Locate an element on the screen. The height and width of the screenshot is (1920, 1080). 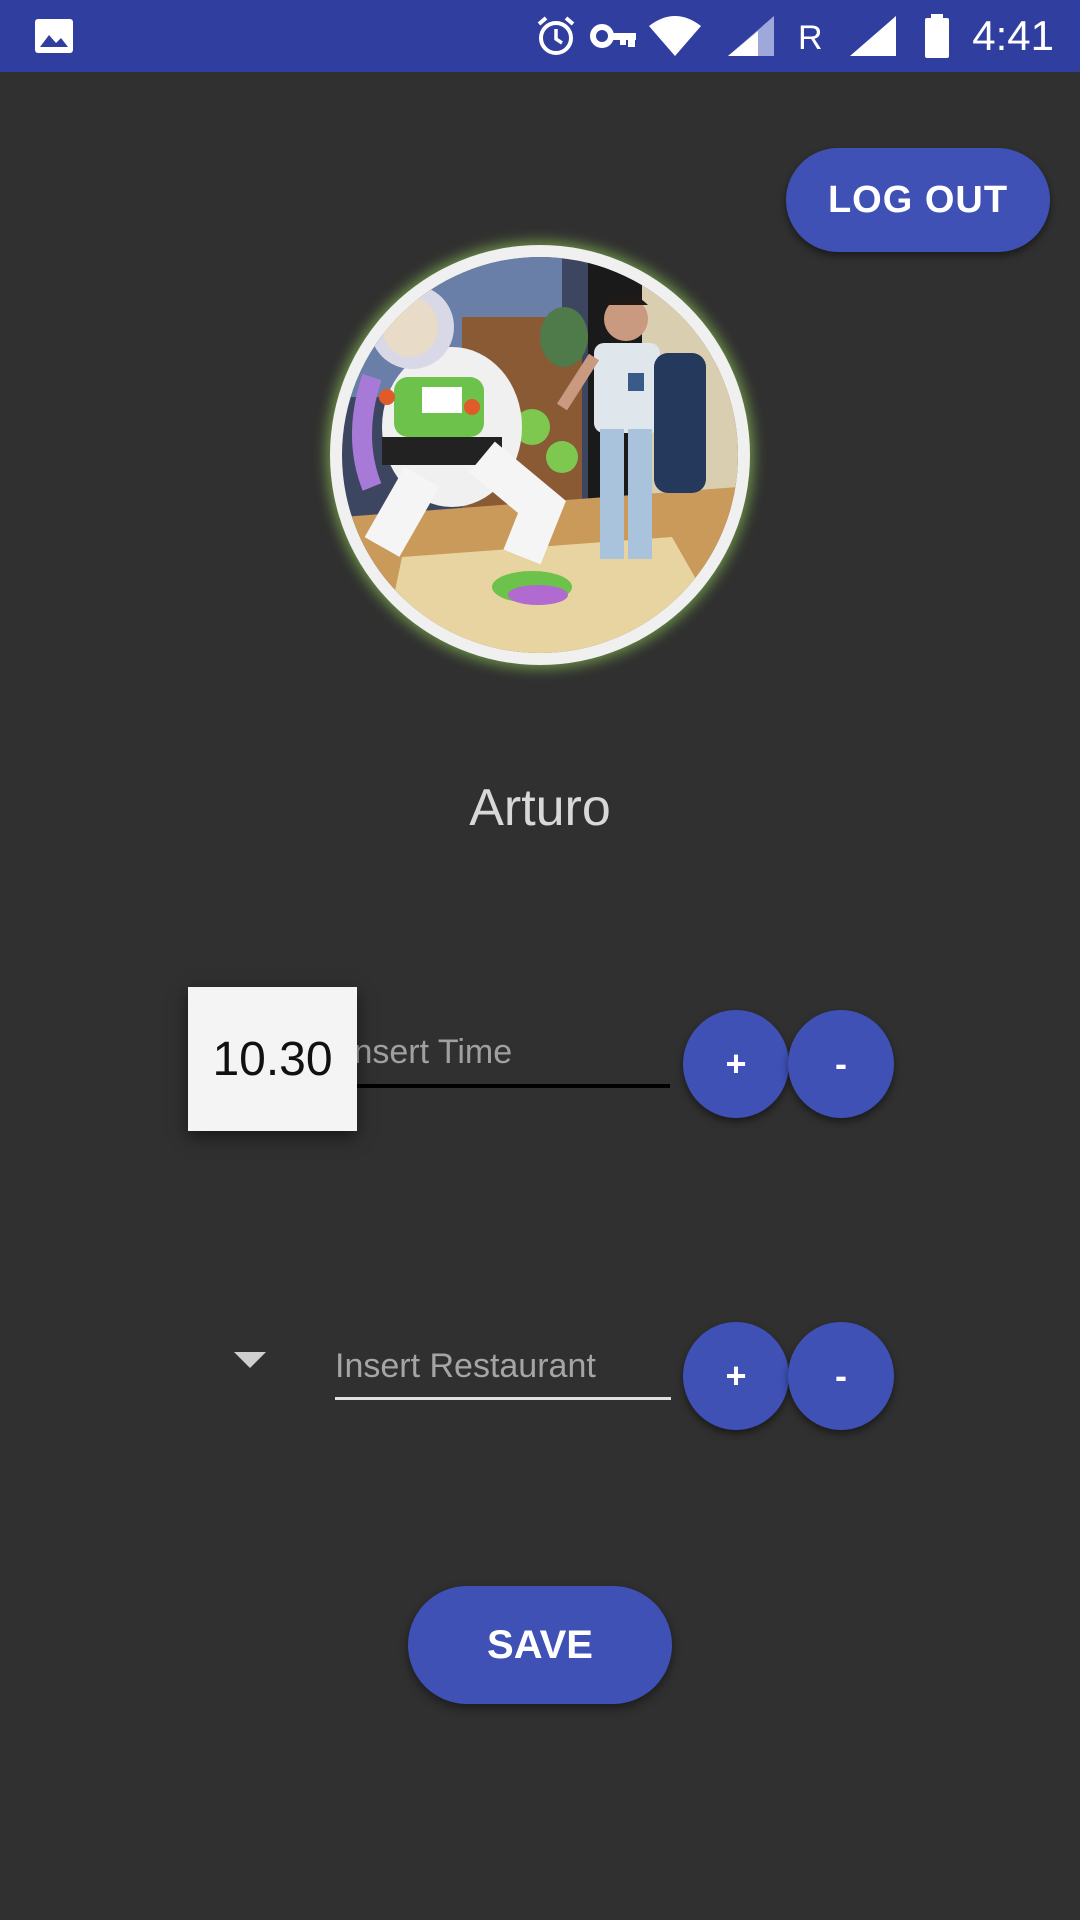
username-label: Arturo is located at coordinates (540, 808).